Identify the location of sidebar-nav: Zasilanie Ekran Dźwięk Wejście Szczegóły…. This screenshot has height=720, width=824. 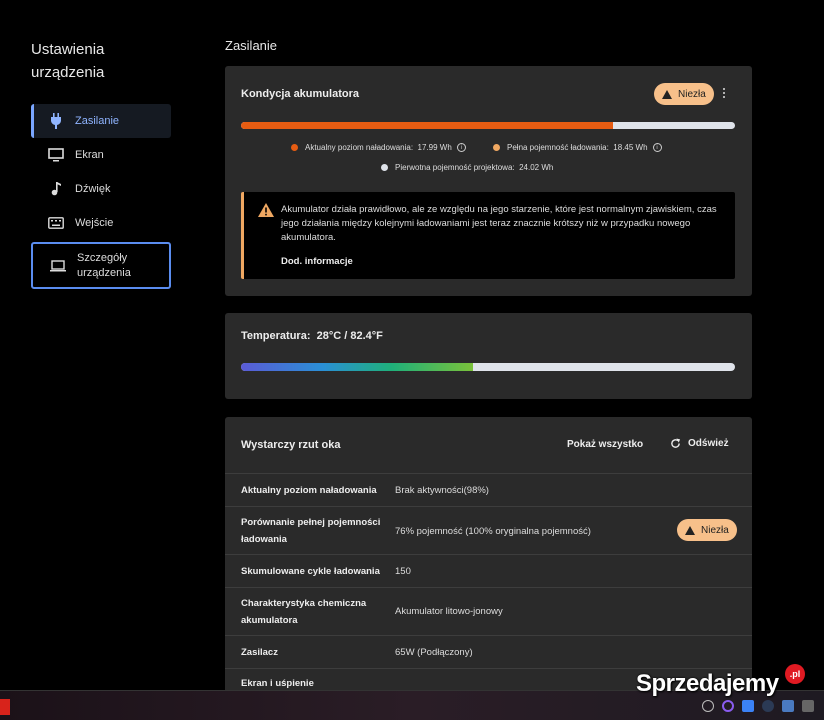
(101, 196).